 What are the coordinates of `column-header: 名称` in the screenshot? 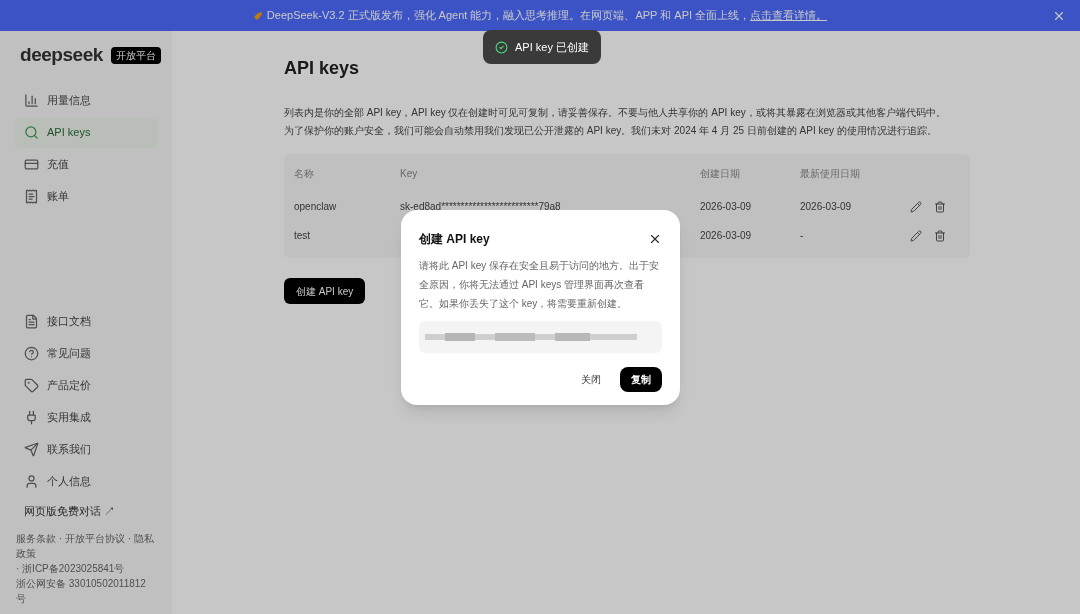 It's located at (304, 173).